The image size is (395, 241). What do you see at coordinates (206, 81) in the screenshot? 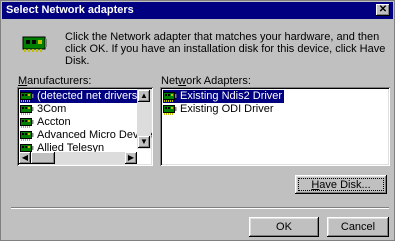
I see `network-adapters-label: Network Adapters:` at bounding box center [206, 81].